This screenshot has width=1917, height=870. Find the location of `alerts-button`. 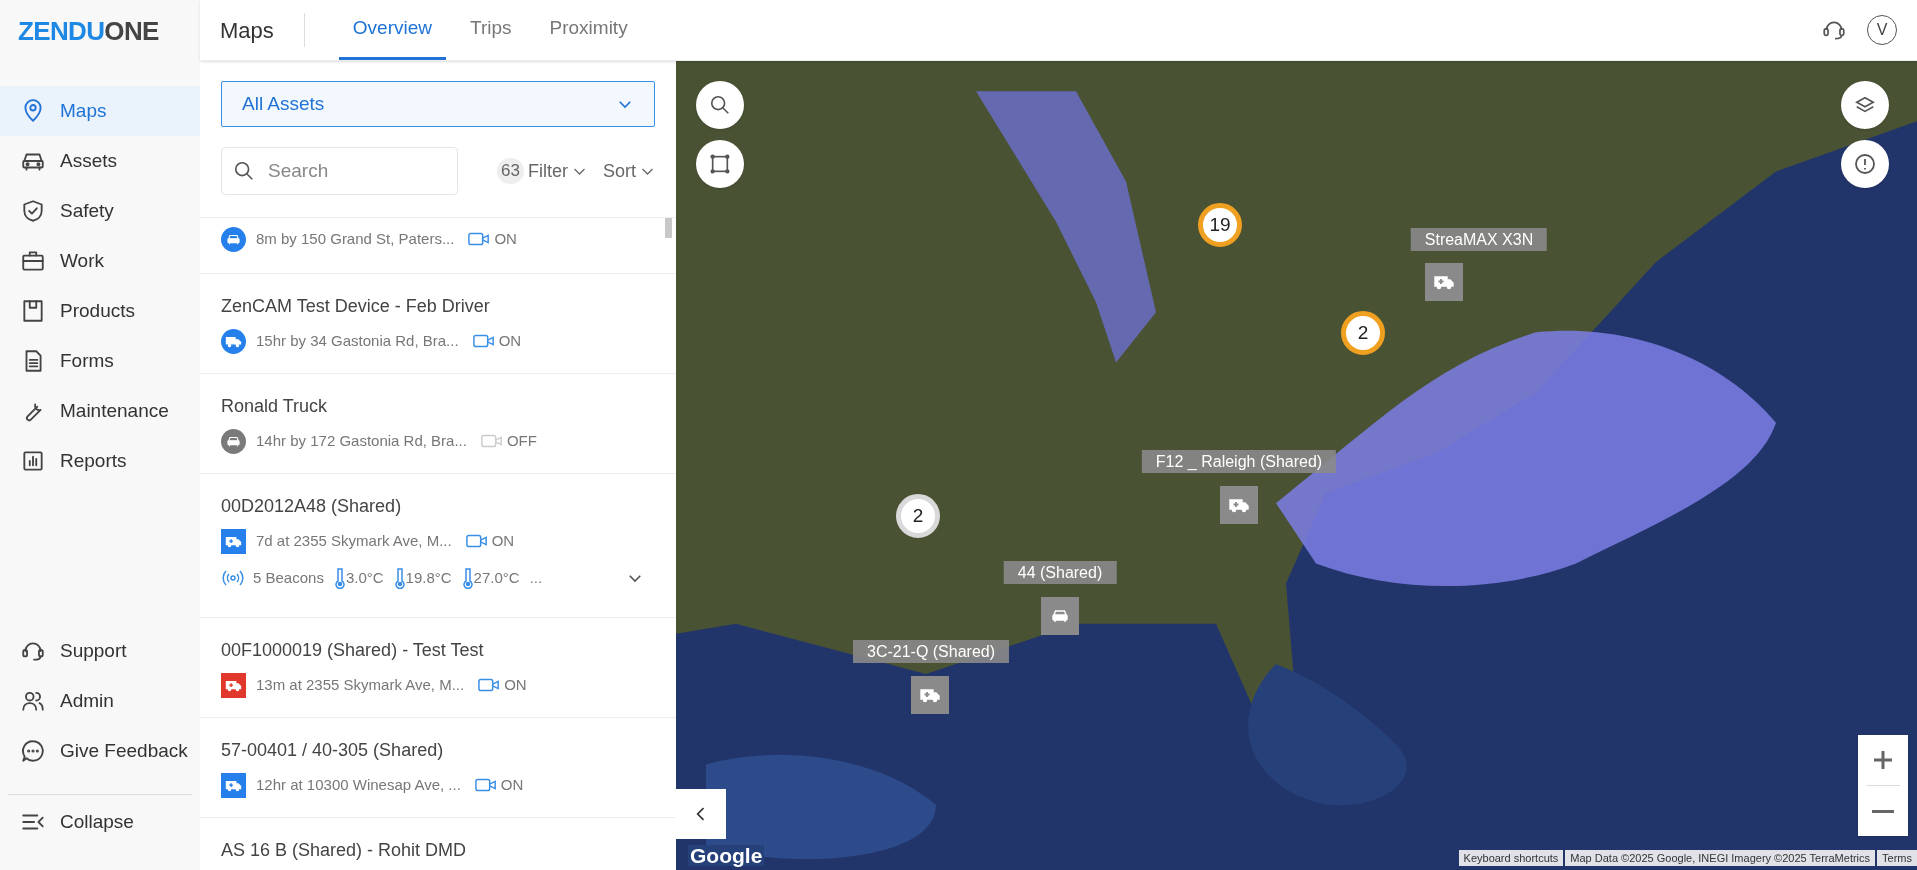

alerts-button is located at coordinates (1865, 164).